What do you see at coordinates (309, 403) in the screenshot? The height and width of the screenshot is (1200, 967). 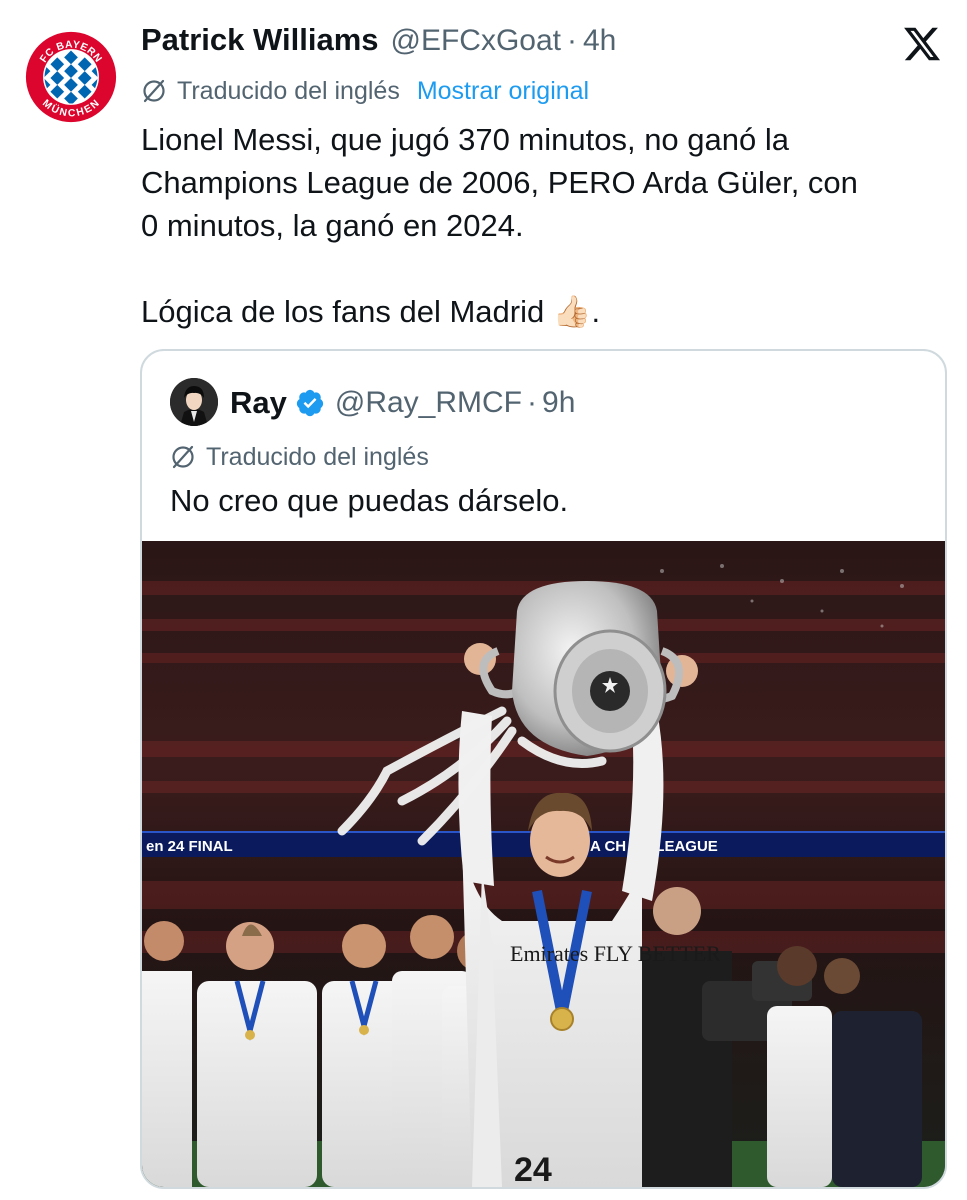 I see `verified-badge-icon` at bounding box center [309, 403].